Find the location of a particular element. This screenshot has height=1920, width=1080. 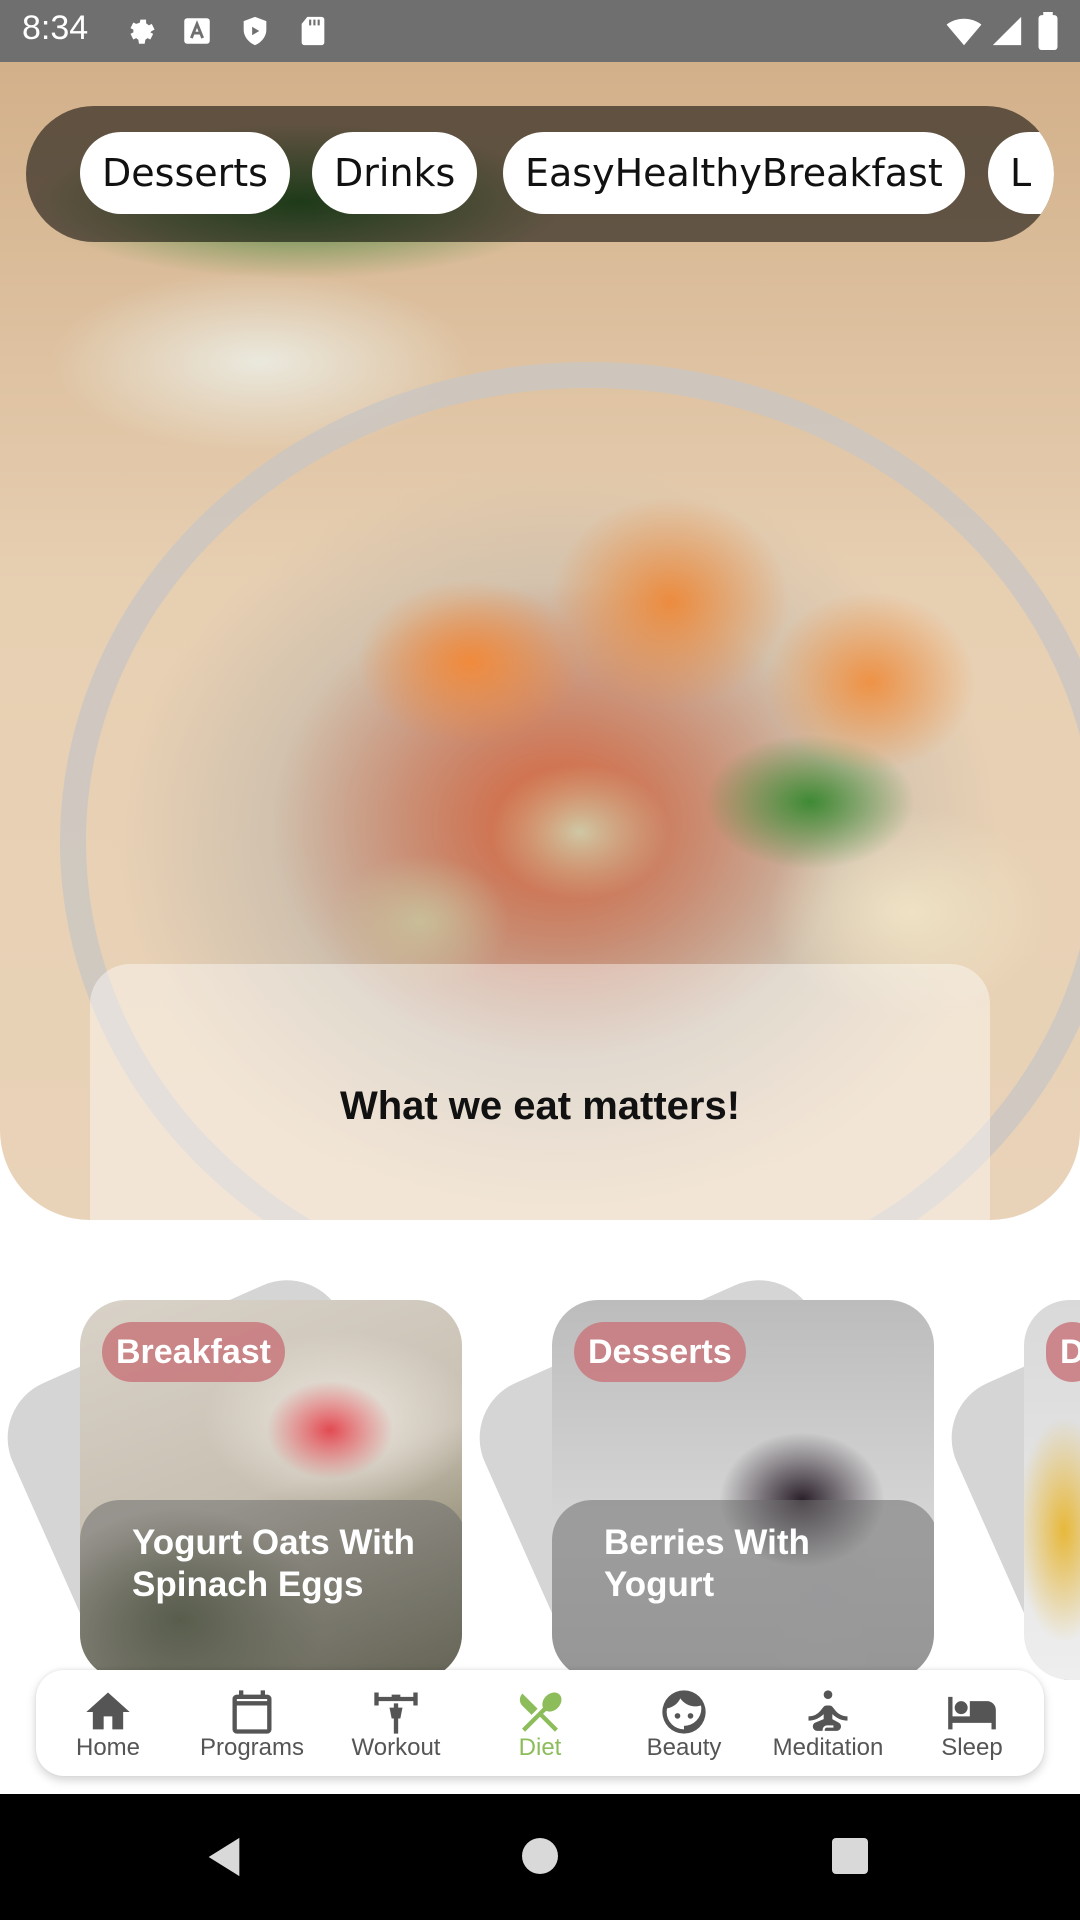

status-bar: 8:34 is located at coordinates (540, 31).